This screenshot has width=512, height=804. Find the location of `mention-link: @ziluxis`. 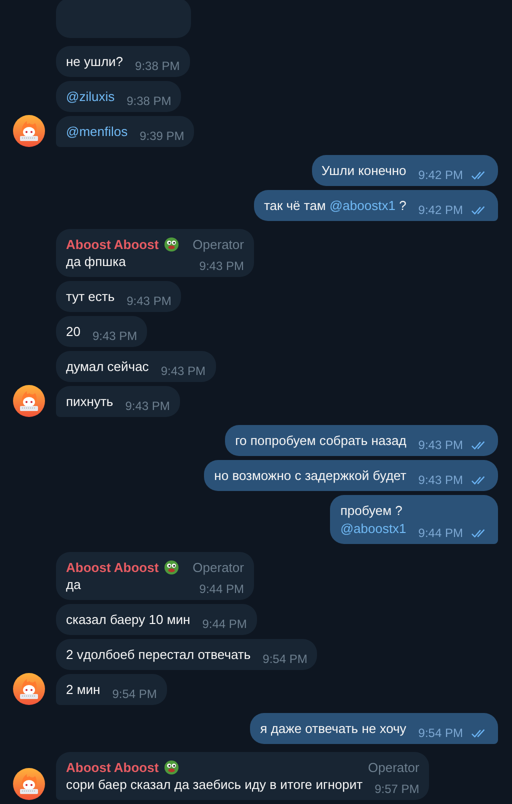

mention-link: @ziluxis is located at coordinates (90, 96).